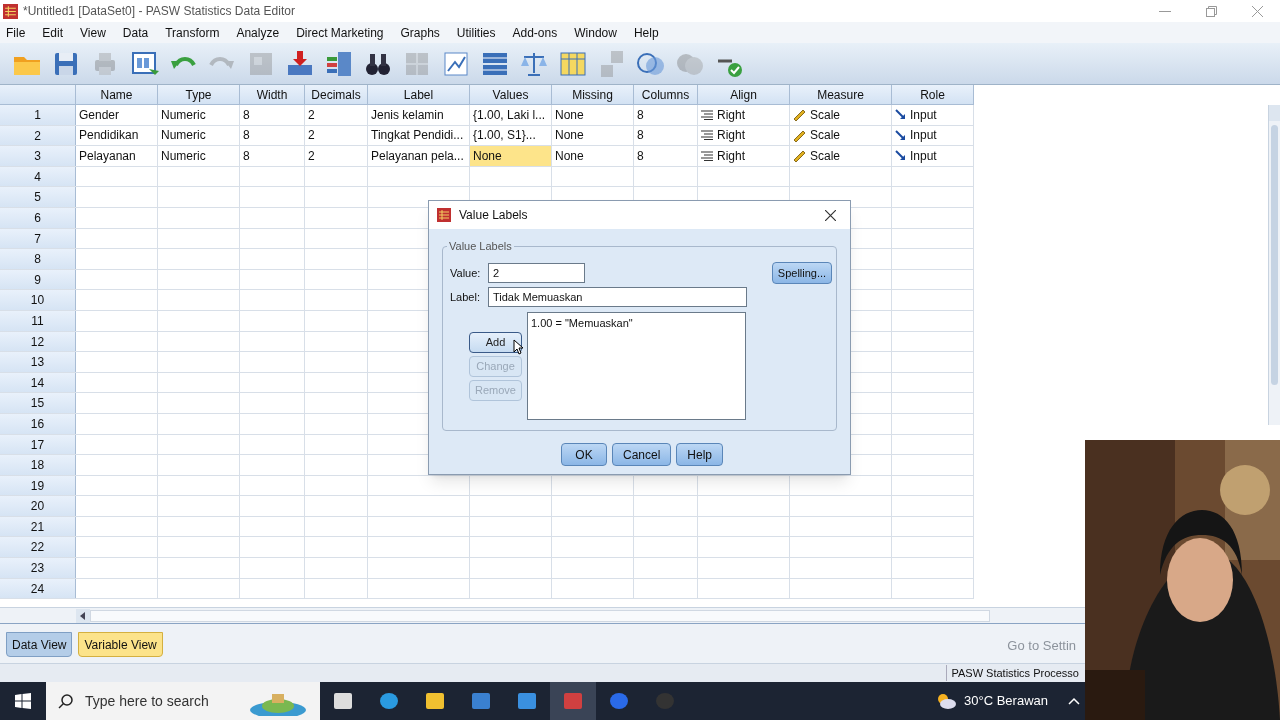 The width and height of the screenshot is (1280, 720). What do you see at coordinates (38, 320) in the screenshot?
I see `row-header: 11` at bounding box center [38, 320].